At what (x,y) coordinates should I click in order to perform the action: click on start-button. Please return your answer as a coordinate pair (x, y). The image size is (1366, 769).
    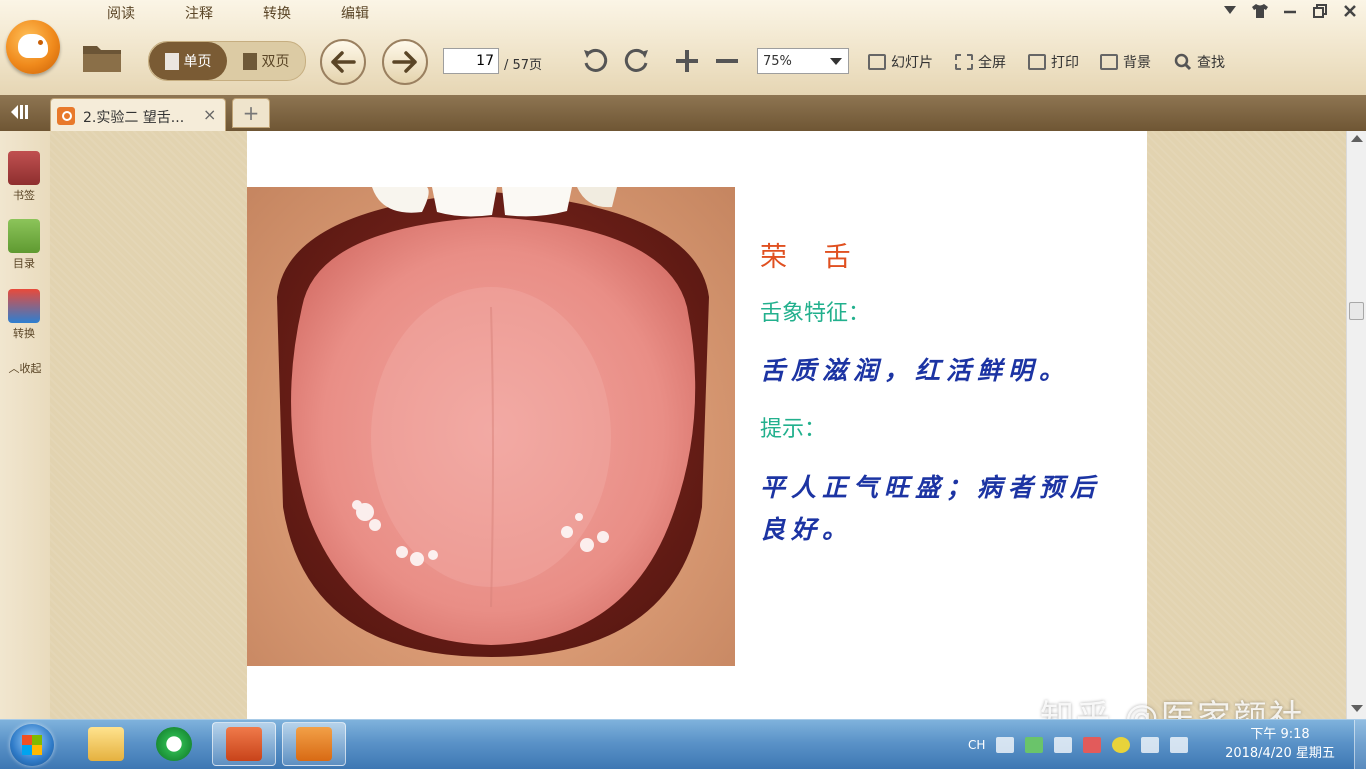
    Looking at the image, I should click on (32, 745).